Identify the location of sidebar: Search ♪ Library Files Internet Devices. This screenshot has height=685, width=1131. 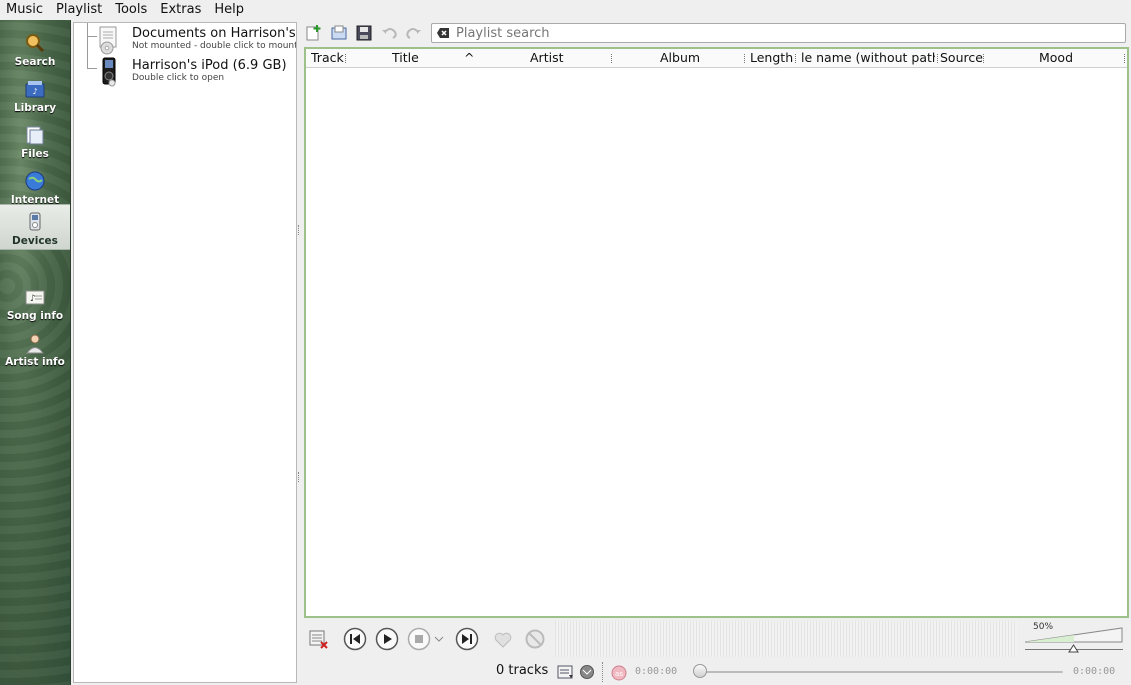
(35, 352).